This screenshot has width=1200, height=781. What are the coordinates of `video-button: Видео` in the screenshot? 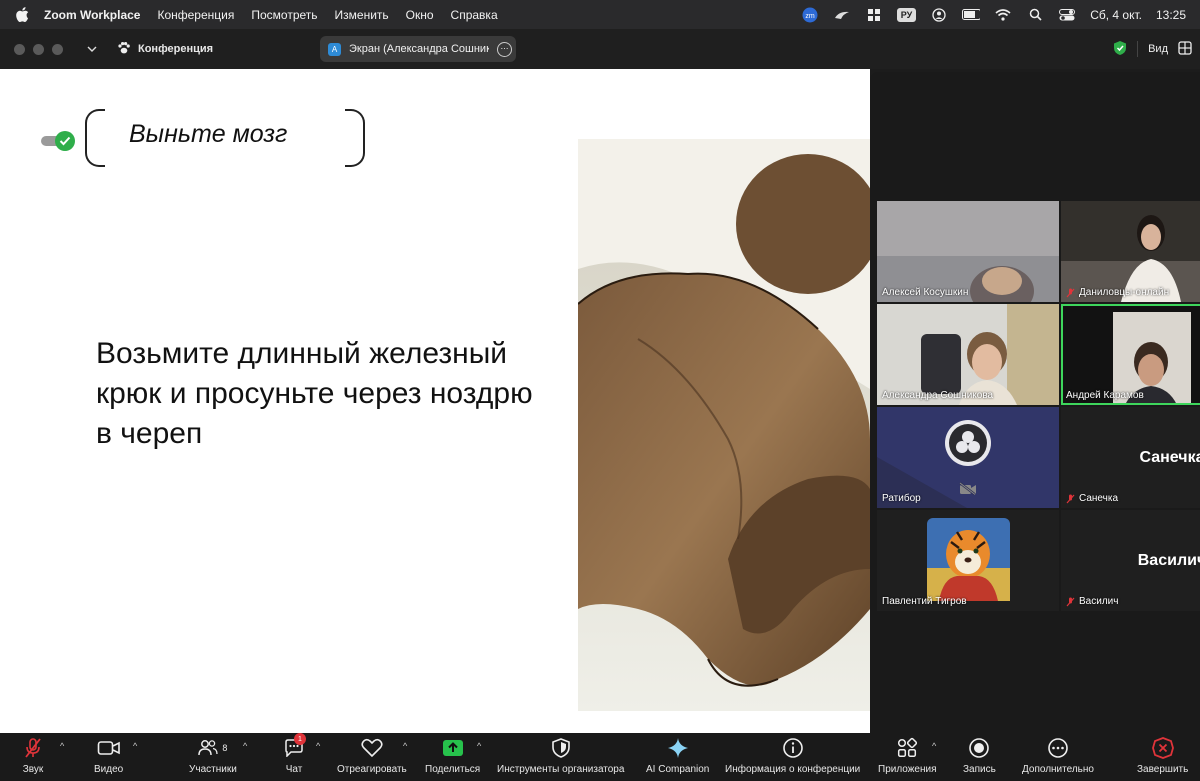 It's located at (108, 758).